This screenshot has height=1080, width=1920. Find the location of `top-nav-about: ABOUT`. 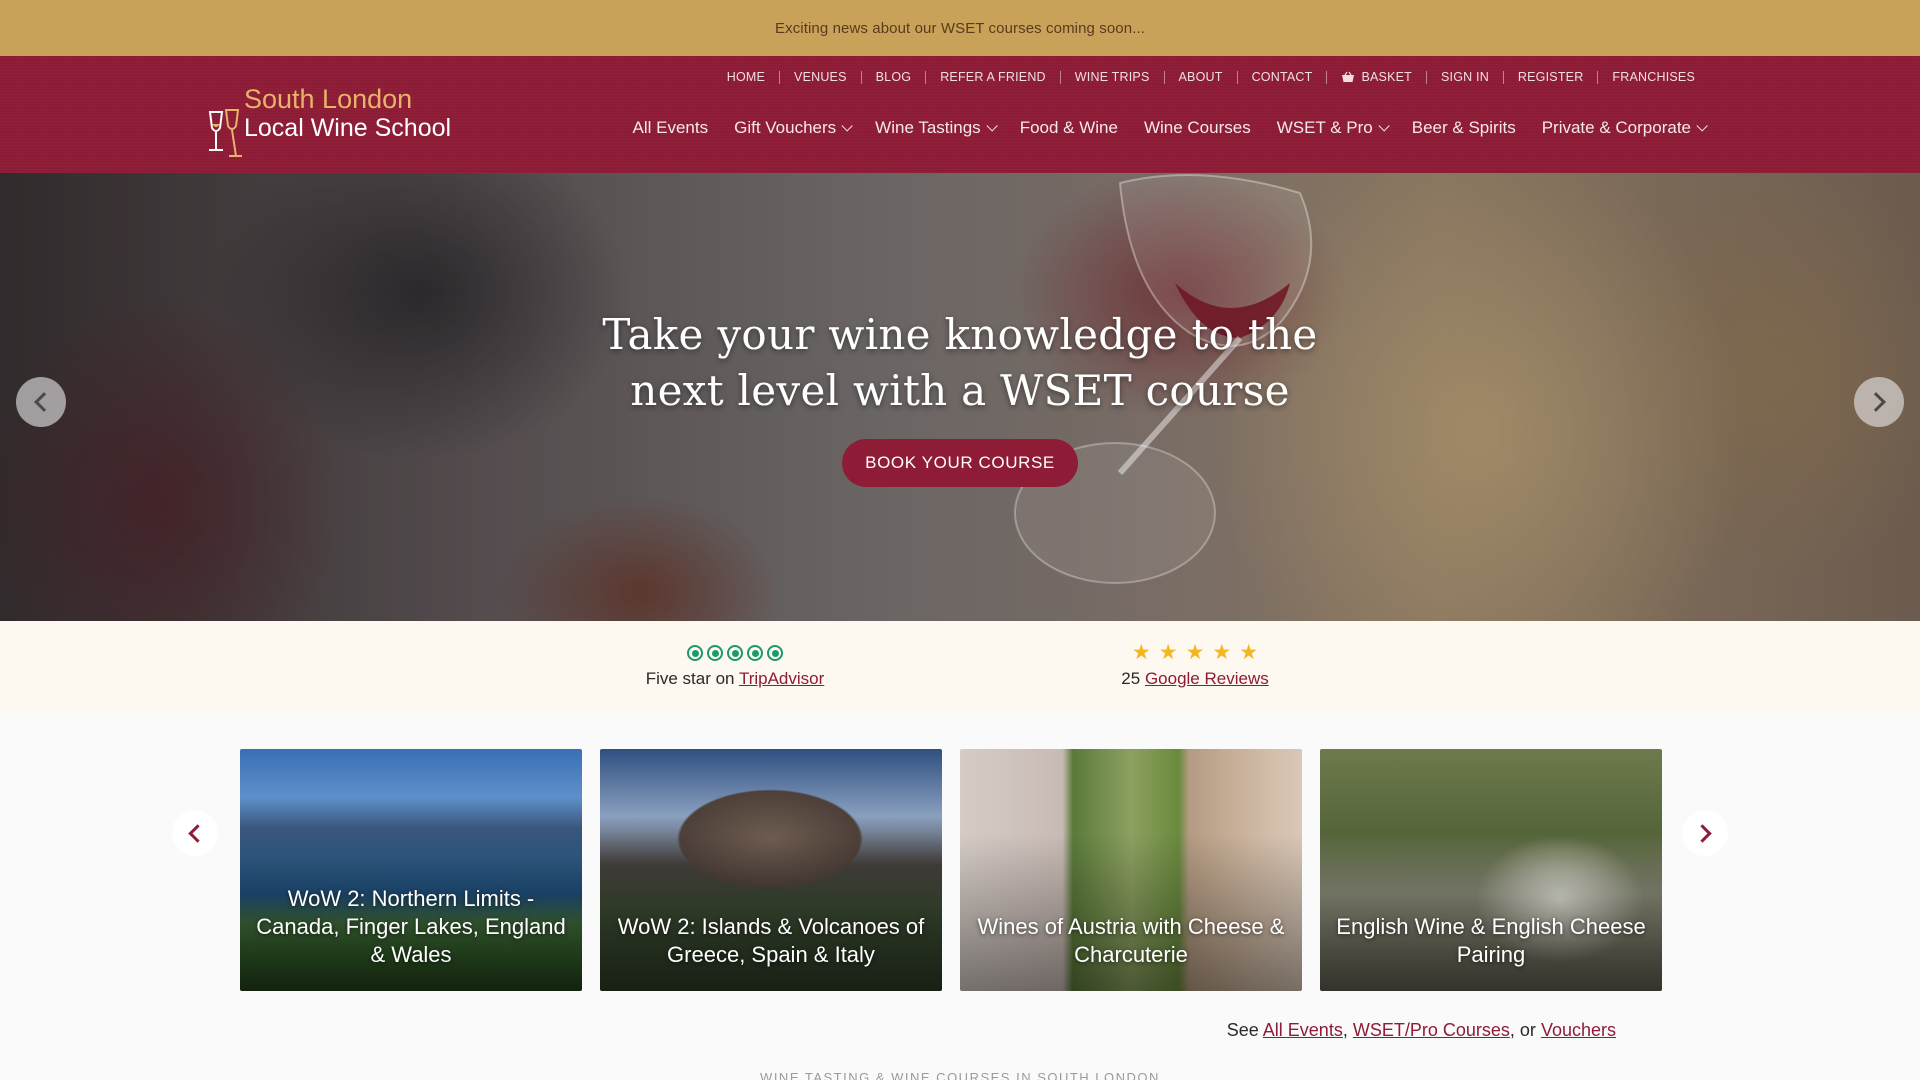

top-nav-about: ABOUT is located at coordinates (1201, 77).